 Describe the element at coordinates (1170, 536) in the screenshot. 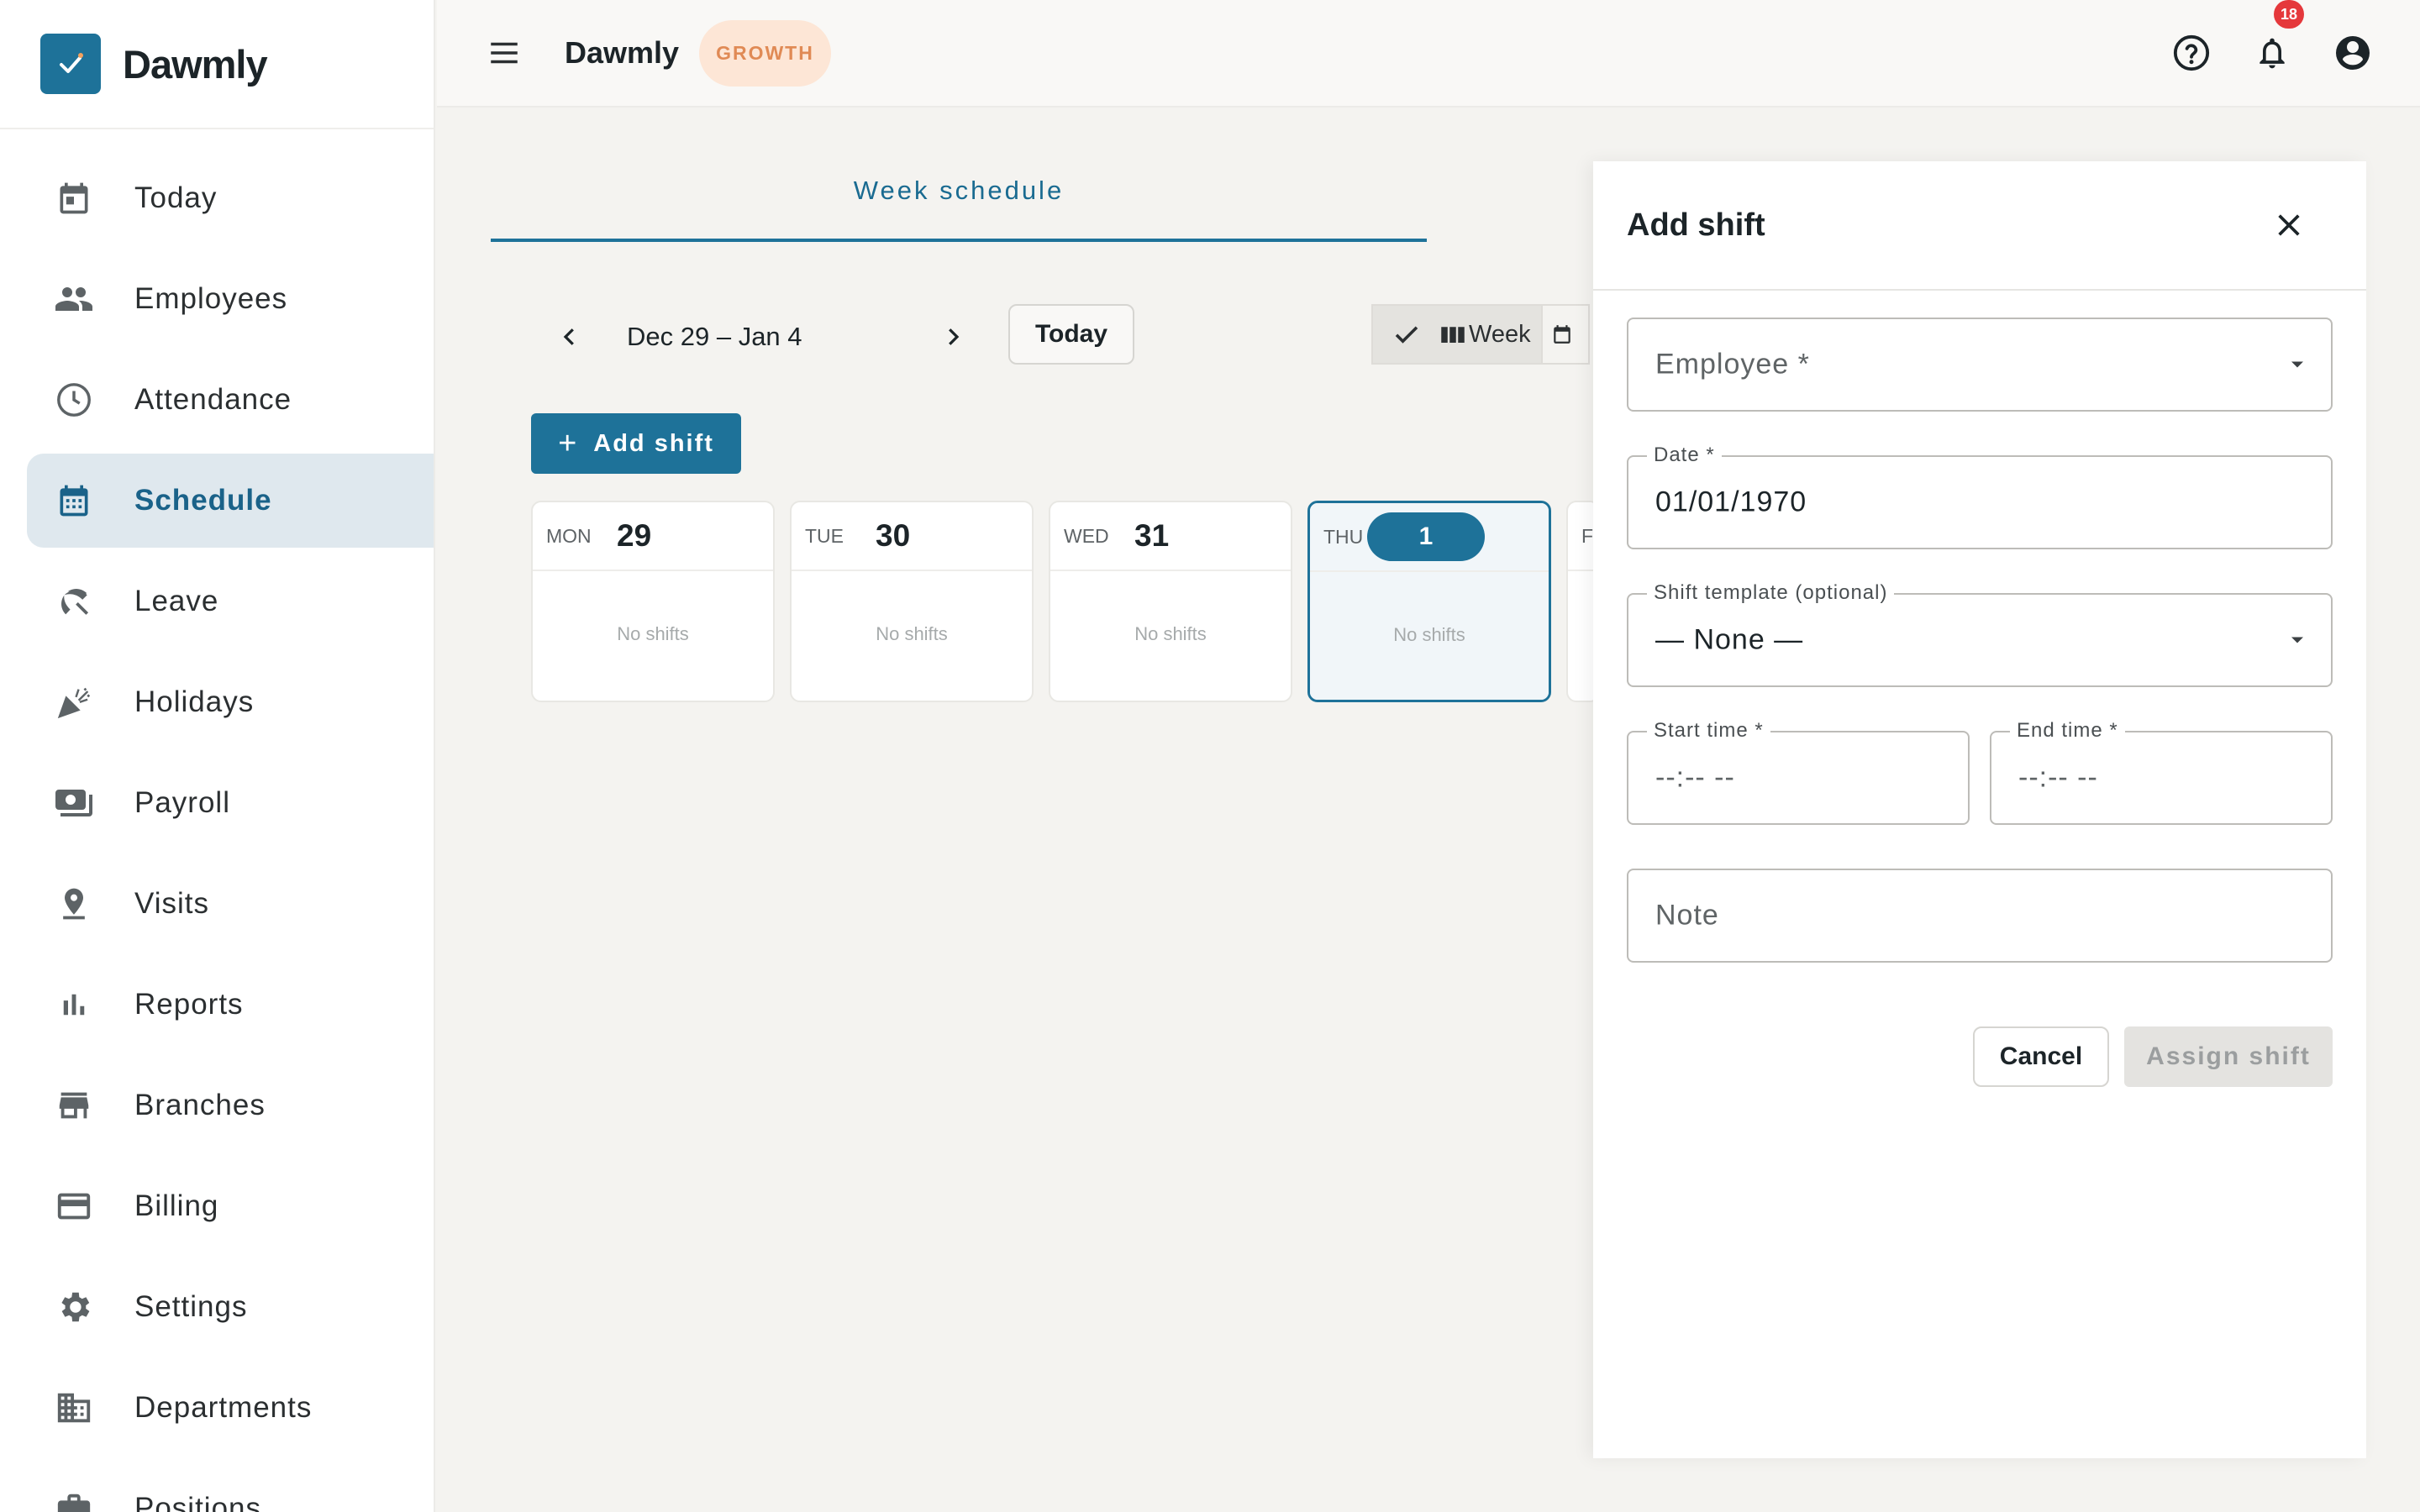

I see `day-header: WED 31` at that location.